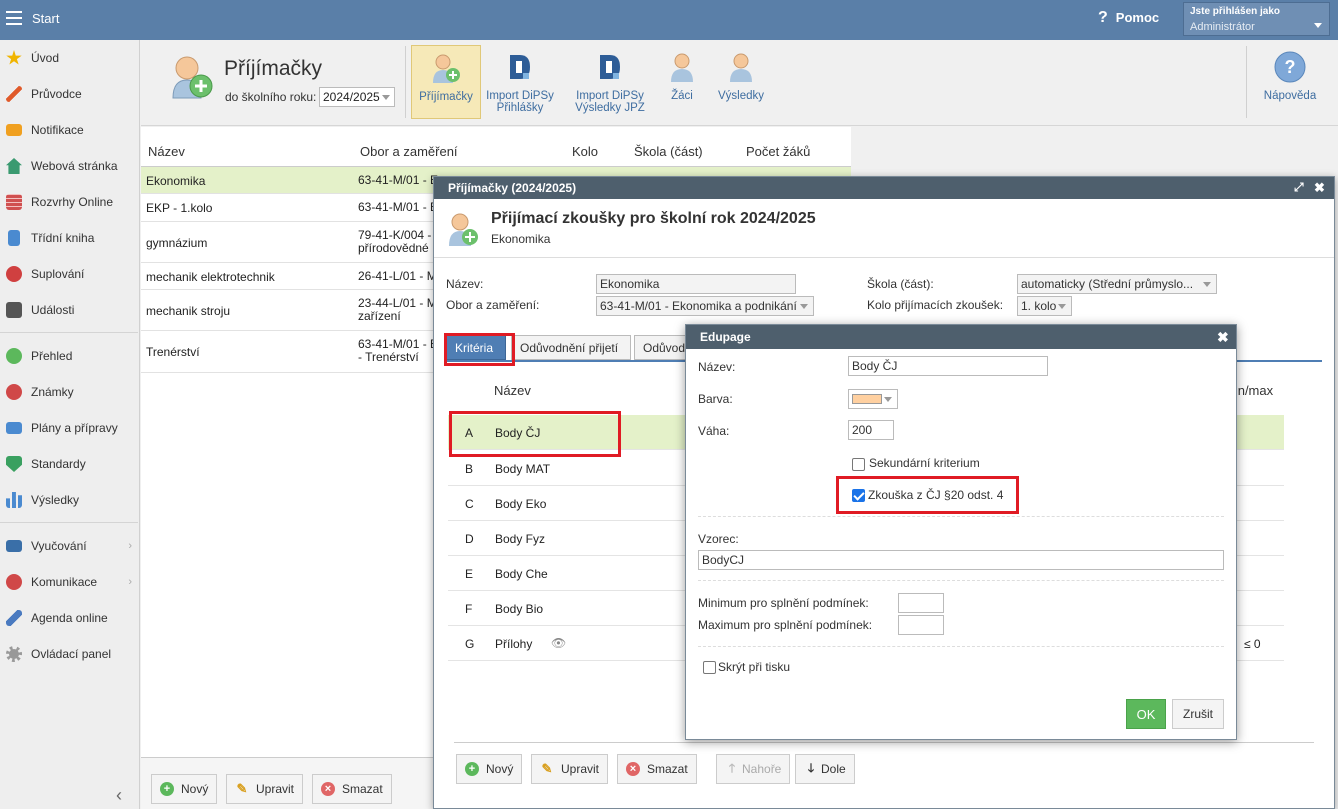  Describe the element at coordinates (70, 618) in the screenshot. I see `sidebar-item-agenda: Agenda online` at that location.